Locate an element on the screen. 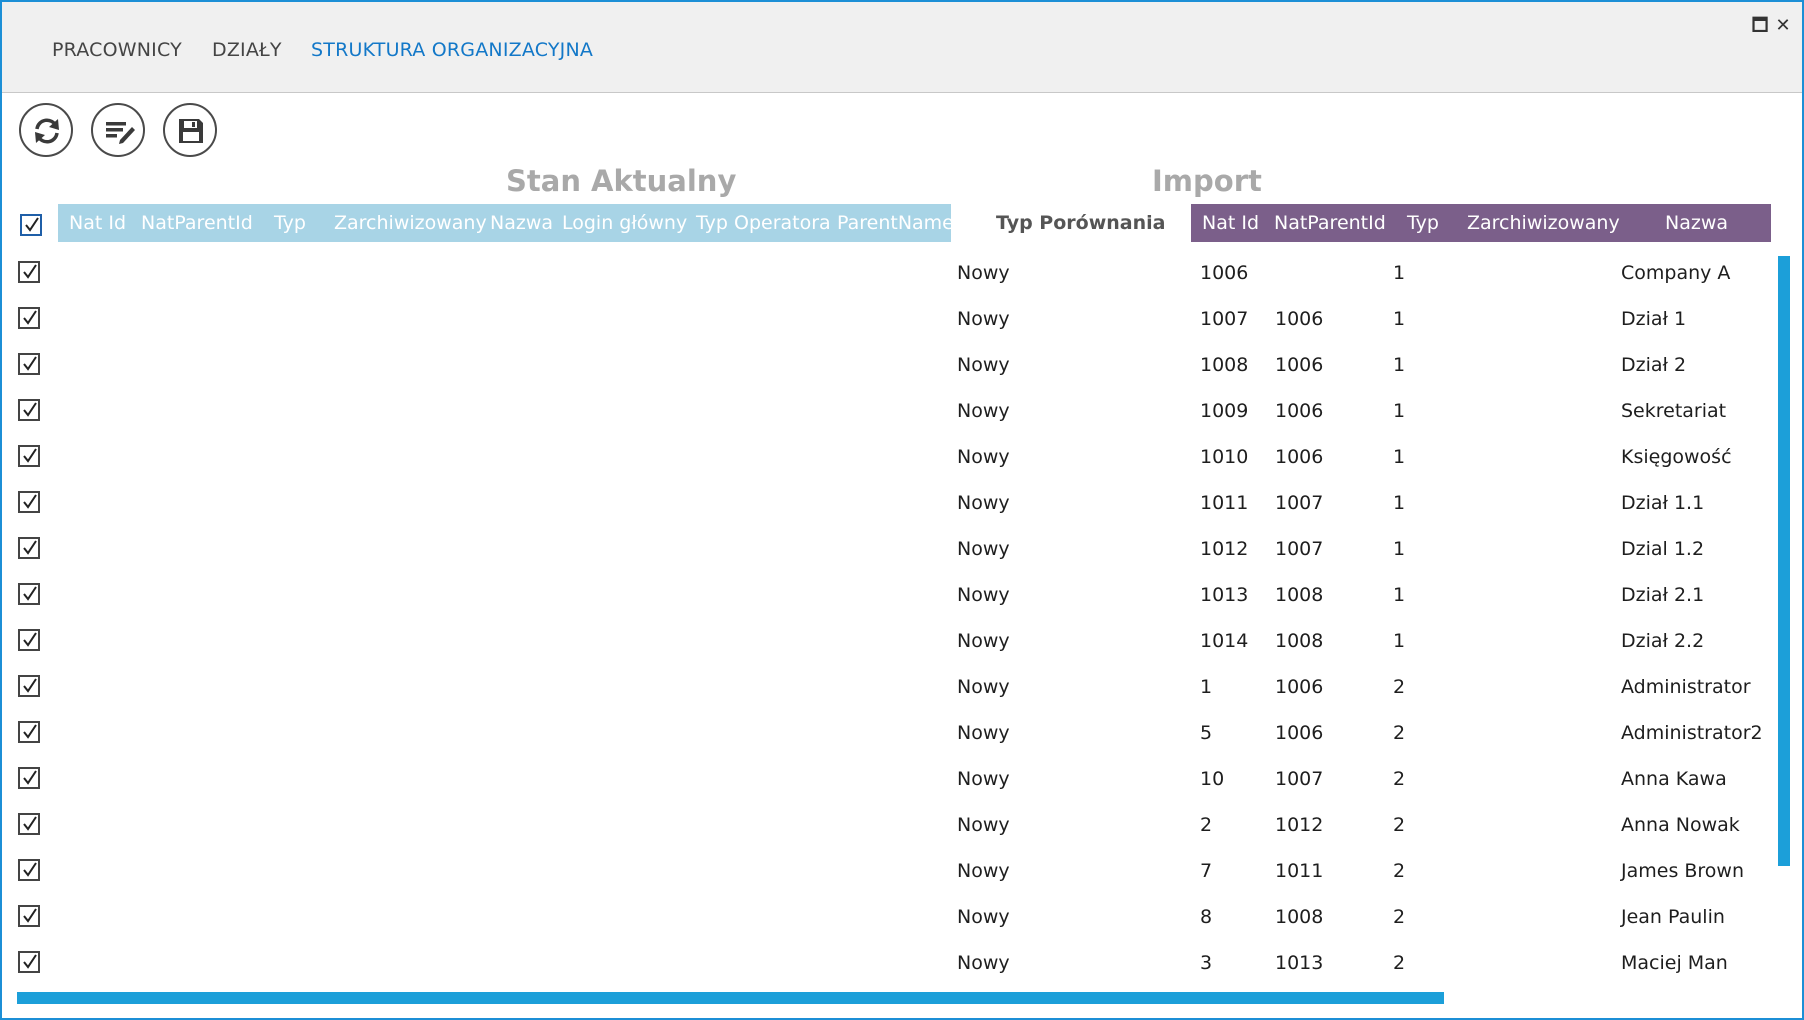  import-nazwa-cell: Company A is located at coordinates (1676, 273).